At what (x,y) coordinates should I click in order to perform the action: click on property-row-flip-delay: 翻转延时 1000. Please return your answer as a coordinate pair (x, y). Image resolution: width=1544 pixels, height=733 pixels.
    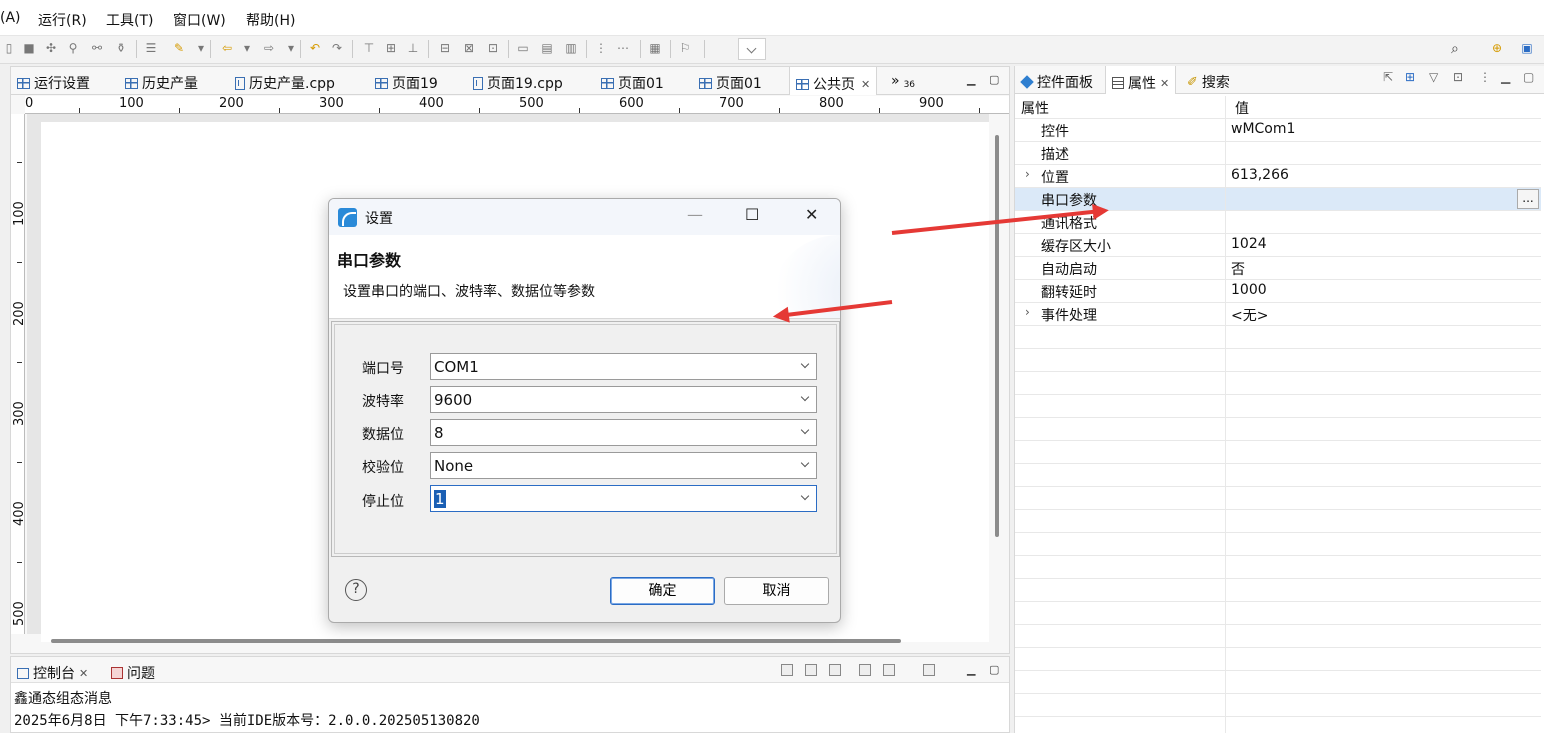
    Looking at the image, I should click on (1278, 291).